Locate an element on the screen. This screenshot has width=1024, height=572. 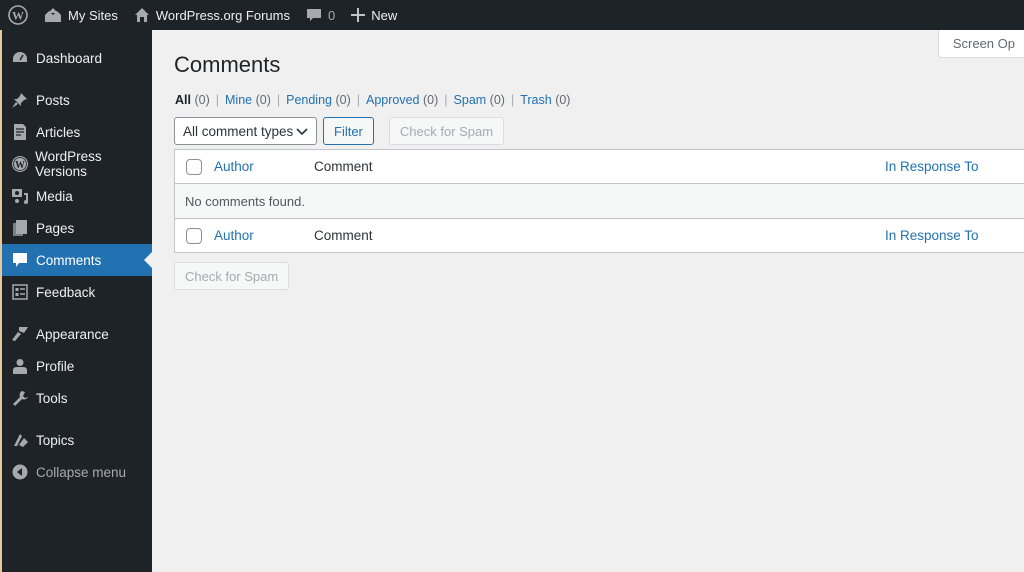
column-comment: Comment is located at coordinates (343, 166).